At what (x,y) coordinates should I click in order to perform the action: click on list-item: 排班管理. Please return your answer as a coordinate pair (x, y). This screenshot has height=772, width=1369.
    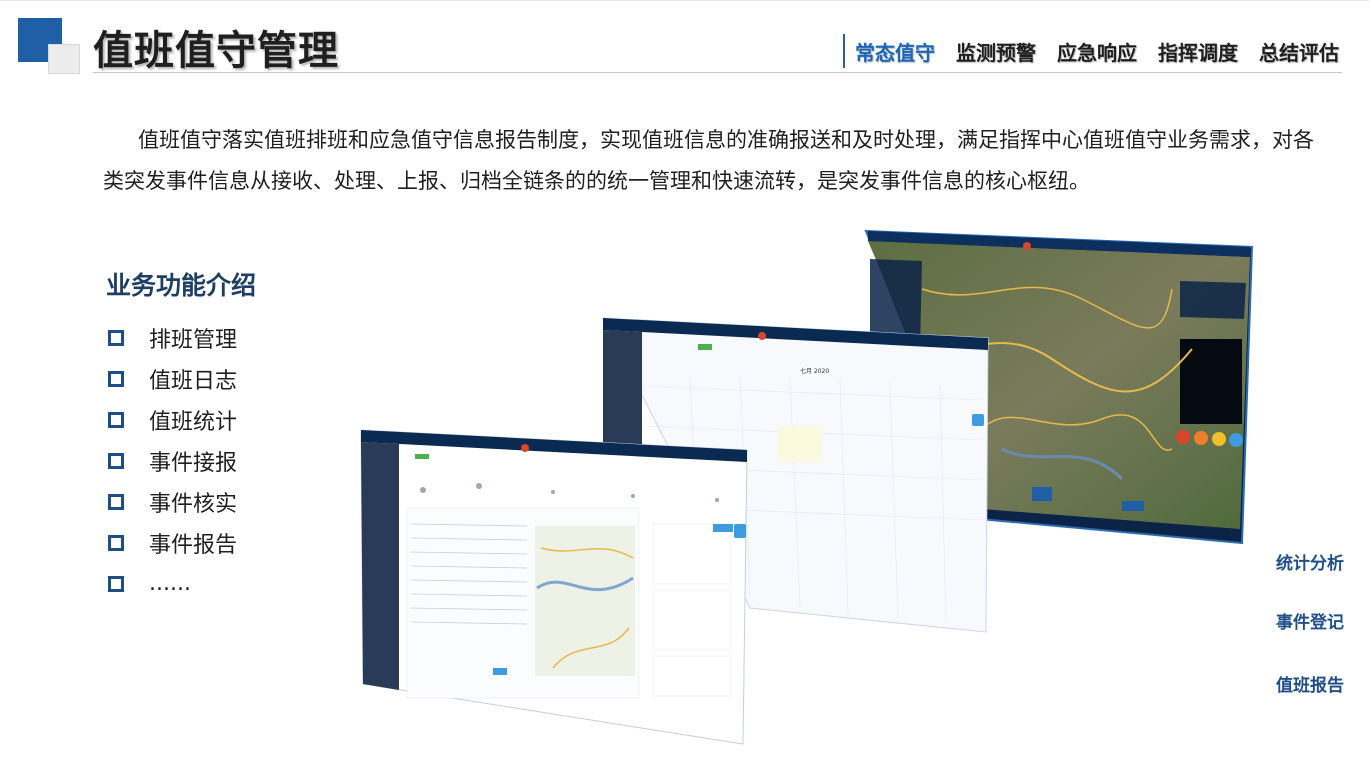
    Looking at the image, I should click on (172, 337).